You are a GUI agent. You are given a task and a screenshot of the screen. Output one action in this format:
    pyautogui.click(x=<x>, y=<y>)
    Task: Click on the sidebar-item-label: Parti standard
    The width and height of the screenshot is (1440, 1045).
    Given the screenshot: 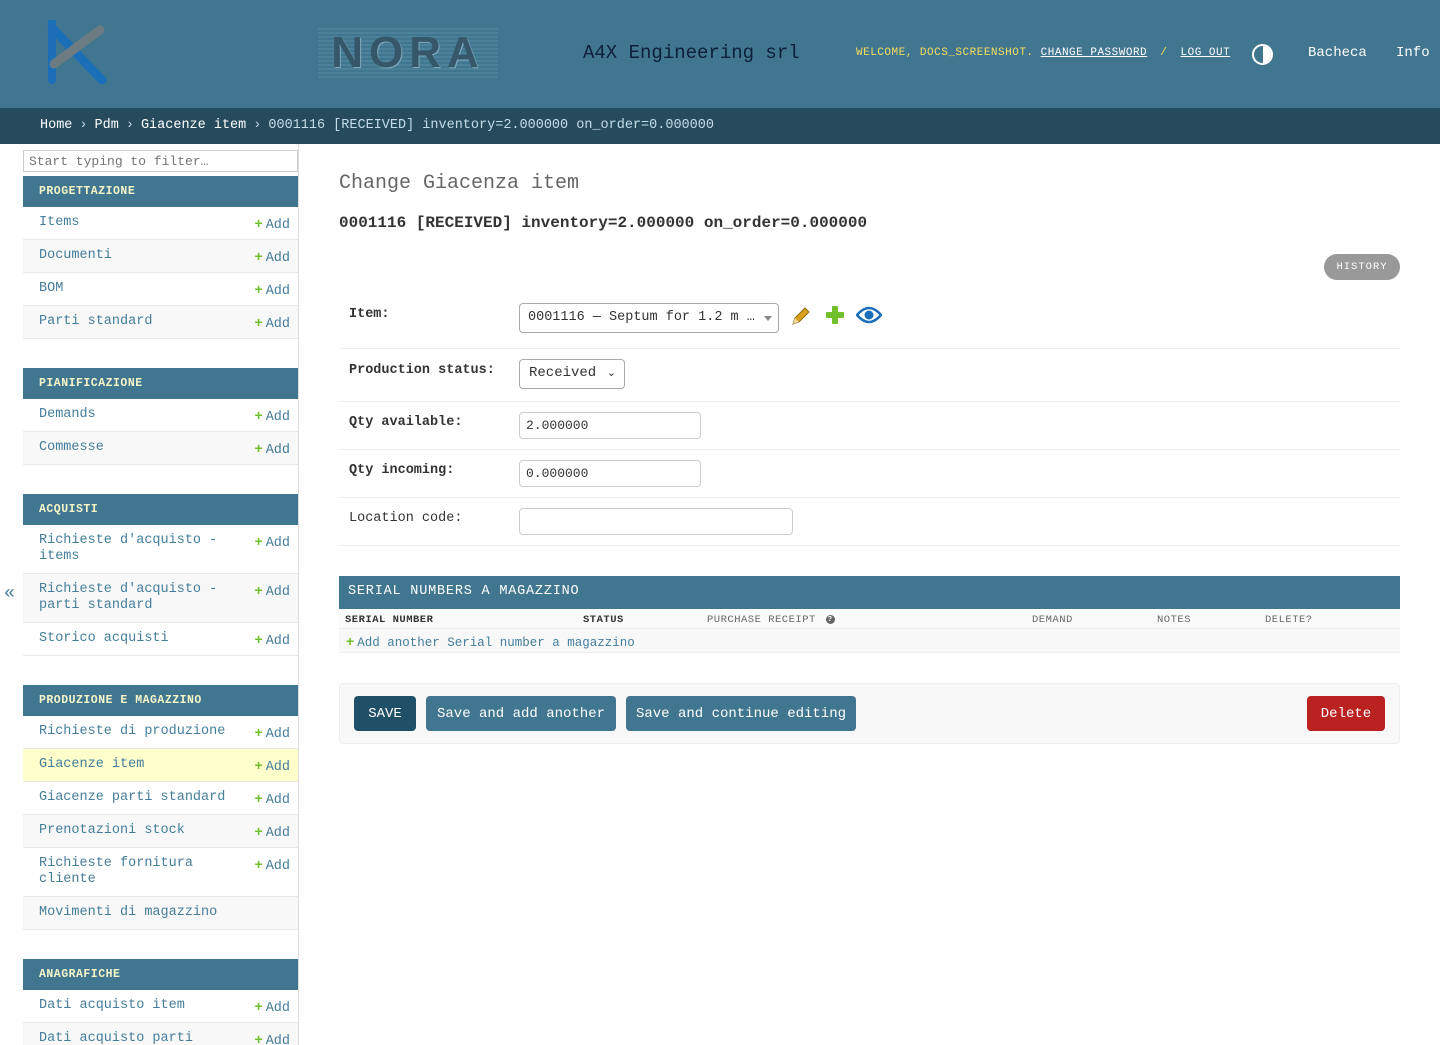 What is the action you would take?
    pyautogui.click(x=139, y=322)
    